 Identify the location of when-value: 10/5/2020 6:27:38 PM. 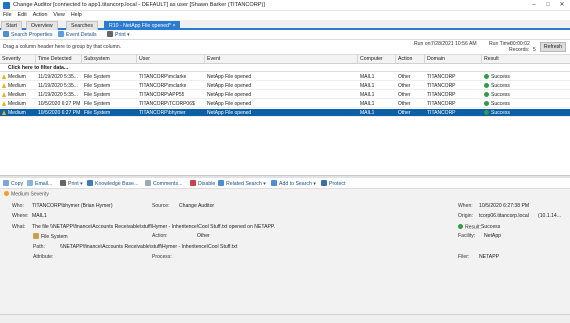
(504, 206).